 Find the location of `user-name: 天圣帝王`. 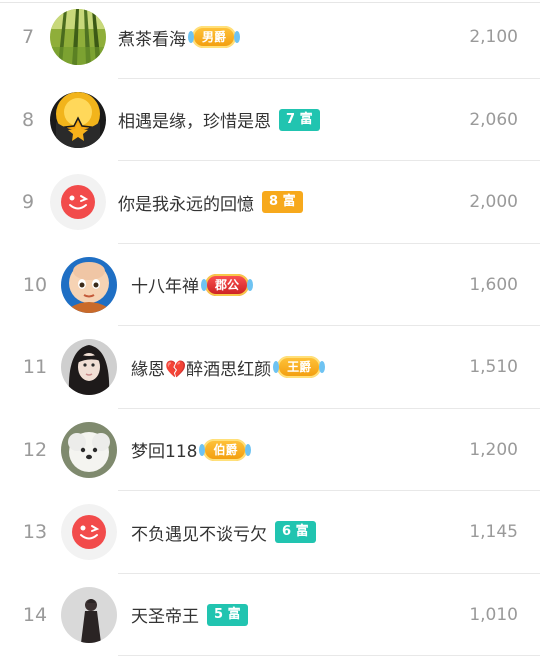

user-name: 天圣帝王 is located at coordinates (165, 614).